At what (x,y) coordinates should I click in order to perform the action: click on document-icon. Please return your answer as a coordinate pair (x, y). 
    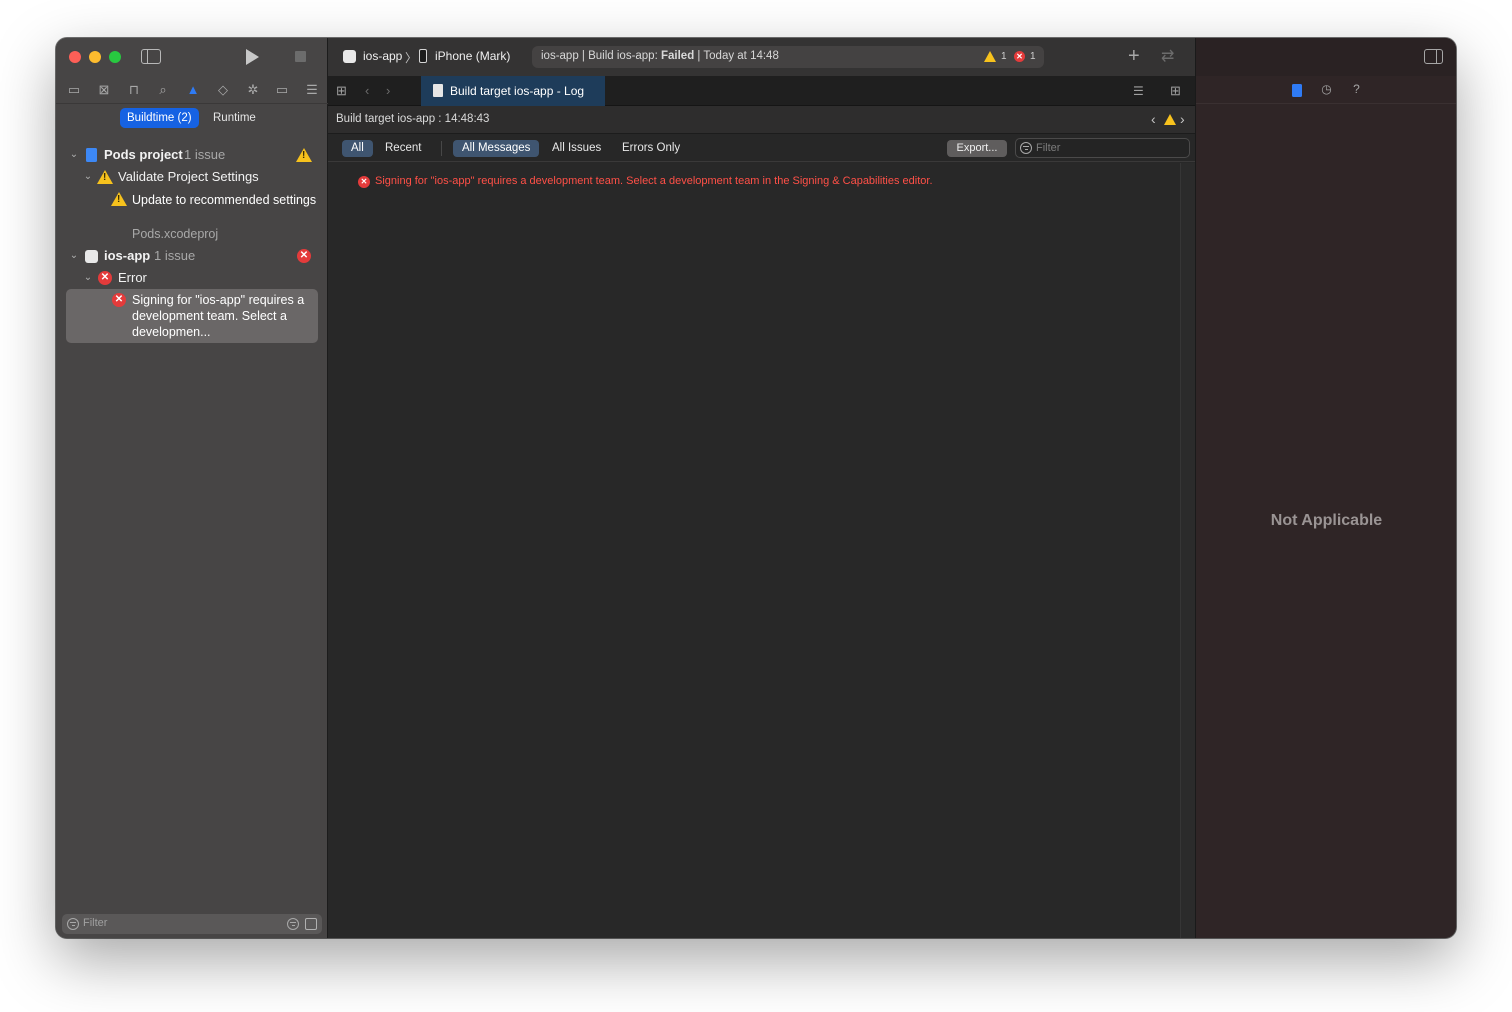
    Looking at the image, I should click on (438, 90).